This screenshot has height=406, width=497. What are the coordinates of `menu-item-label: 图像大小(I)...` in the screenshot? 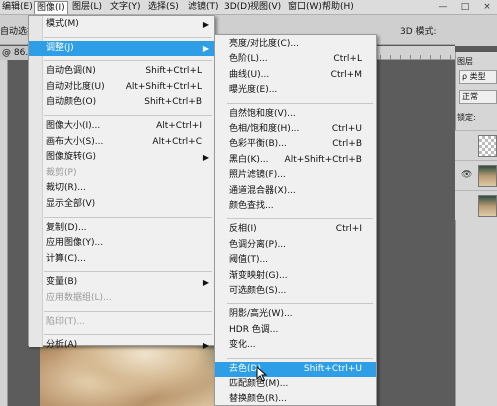 It's located at (73, 126).